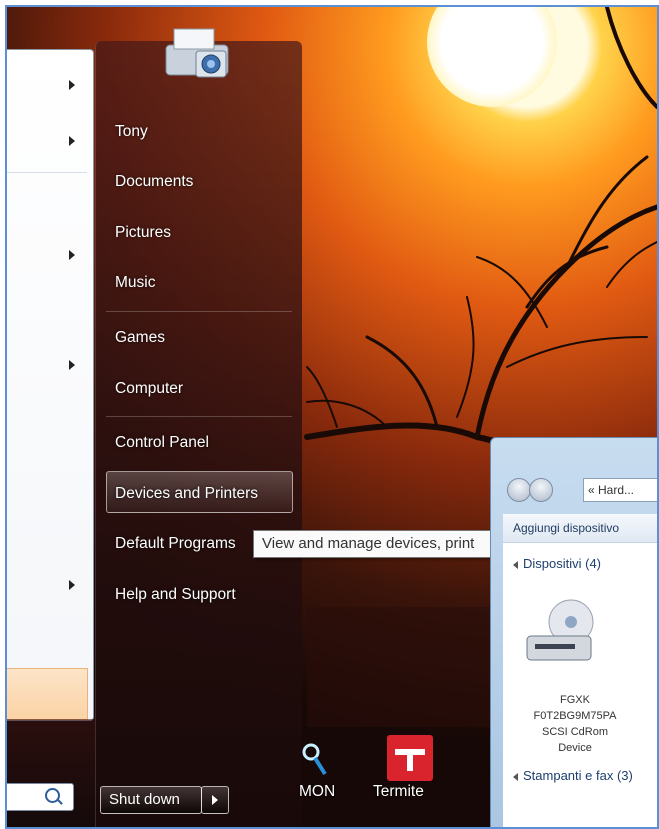 The height and width of the screenshot is (829, 659). Describe the element at coordinates (143, 233) in the screenshot. I see `menu-item-pictures: Pictures` at that location.